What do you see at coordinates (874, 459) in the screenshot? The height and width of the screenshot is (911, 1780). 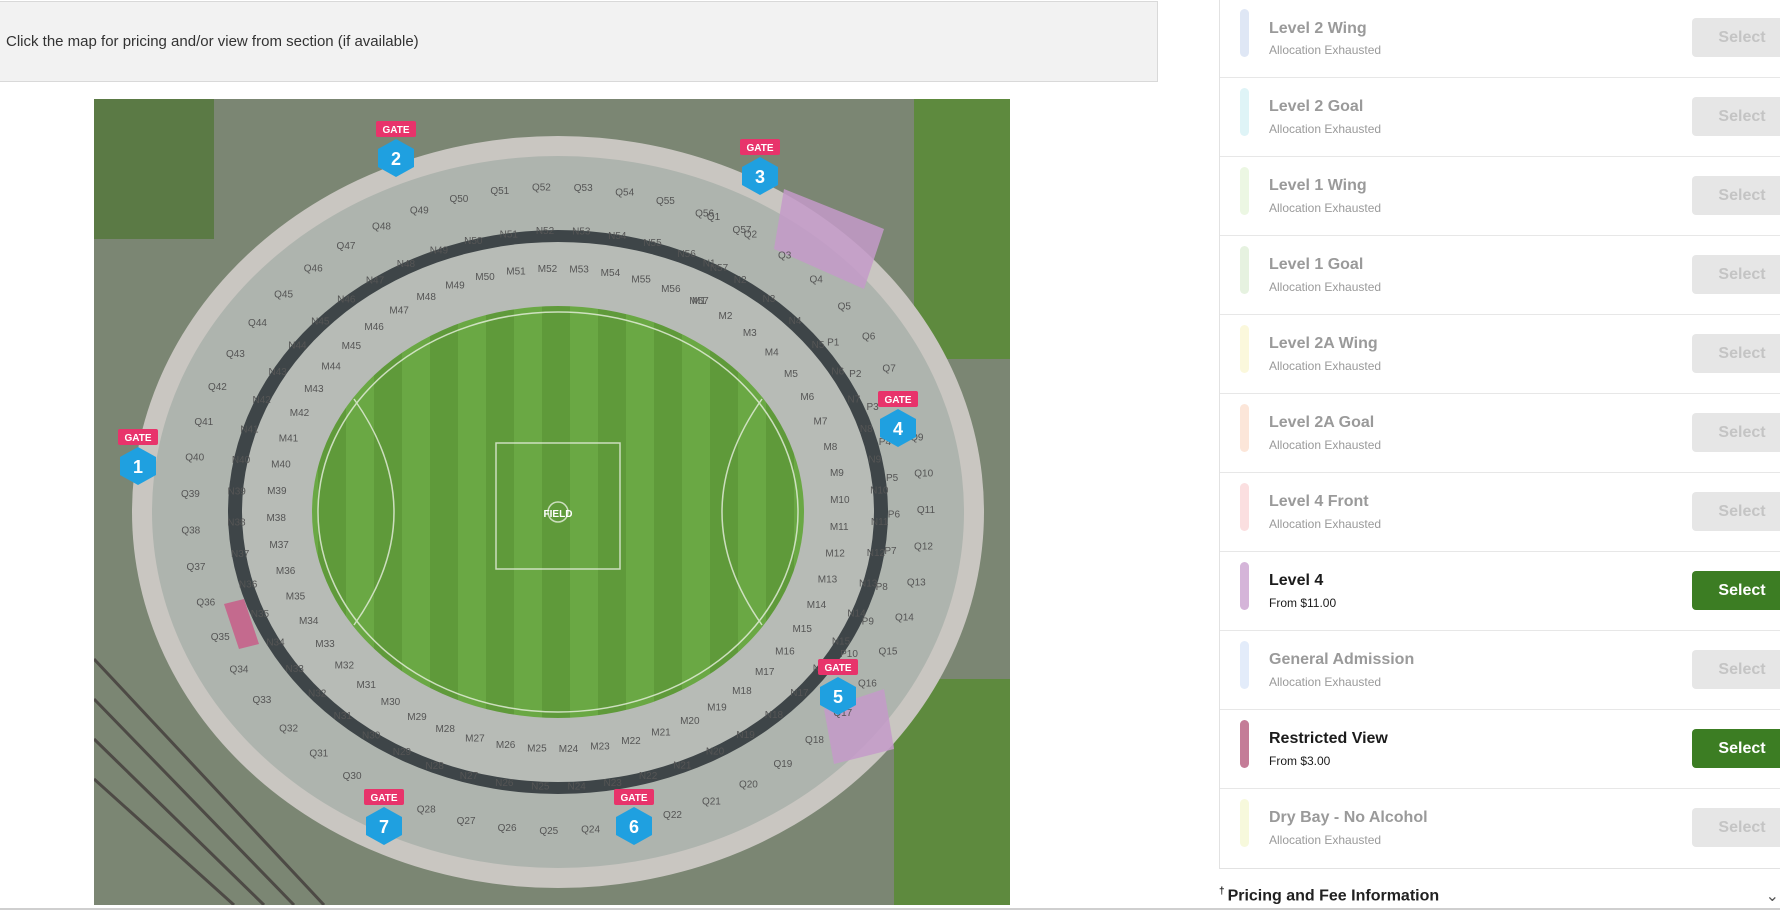 I see `section-label: N9` at bounding box center [874, 459].